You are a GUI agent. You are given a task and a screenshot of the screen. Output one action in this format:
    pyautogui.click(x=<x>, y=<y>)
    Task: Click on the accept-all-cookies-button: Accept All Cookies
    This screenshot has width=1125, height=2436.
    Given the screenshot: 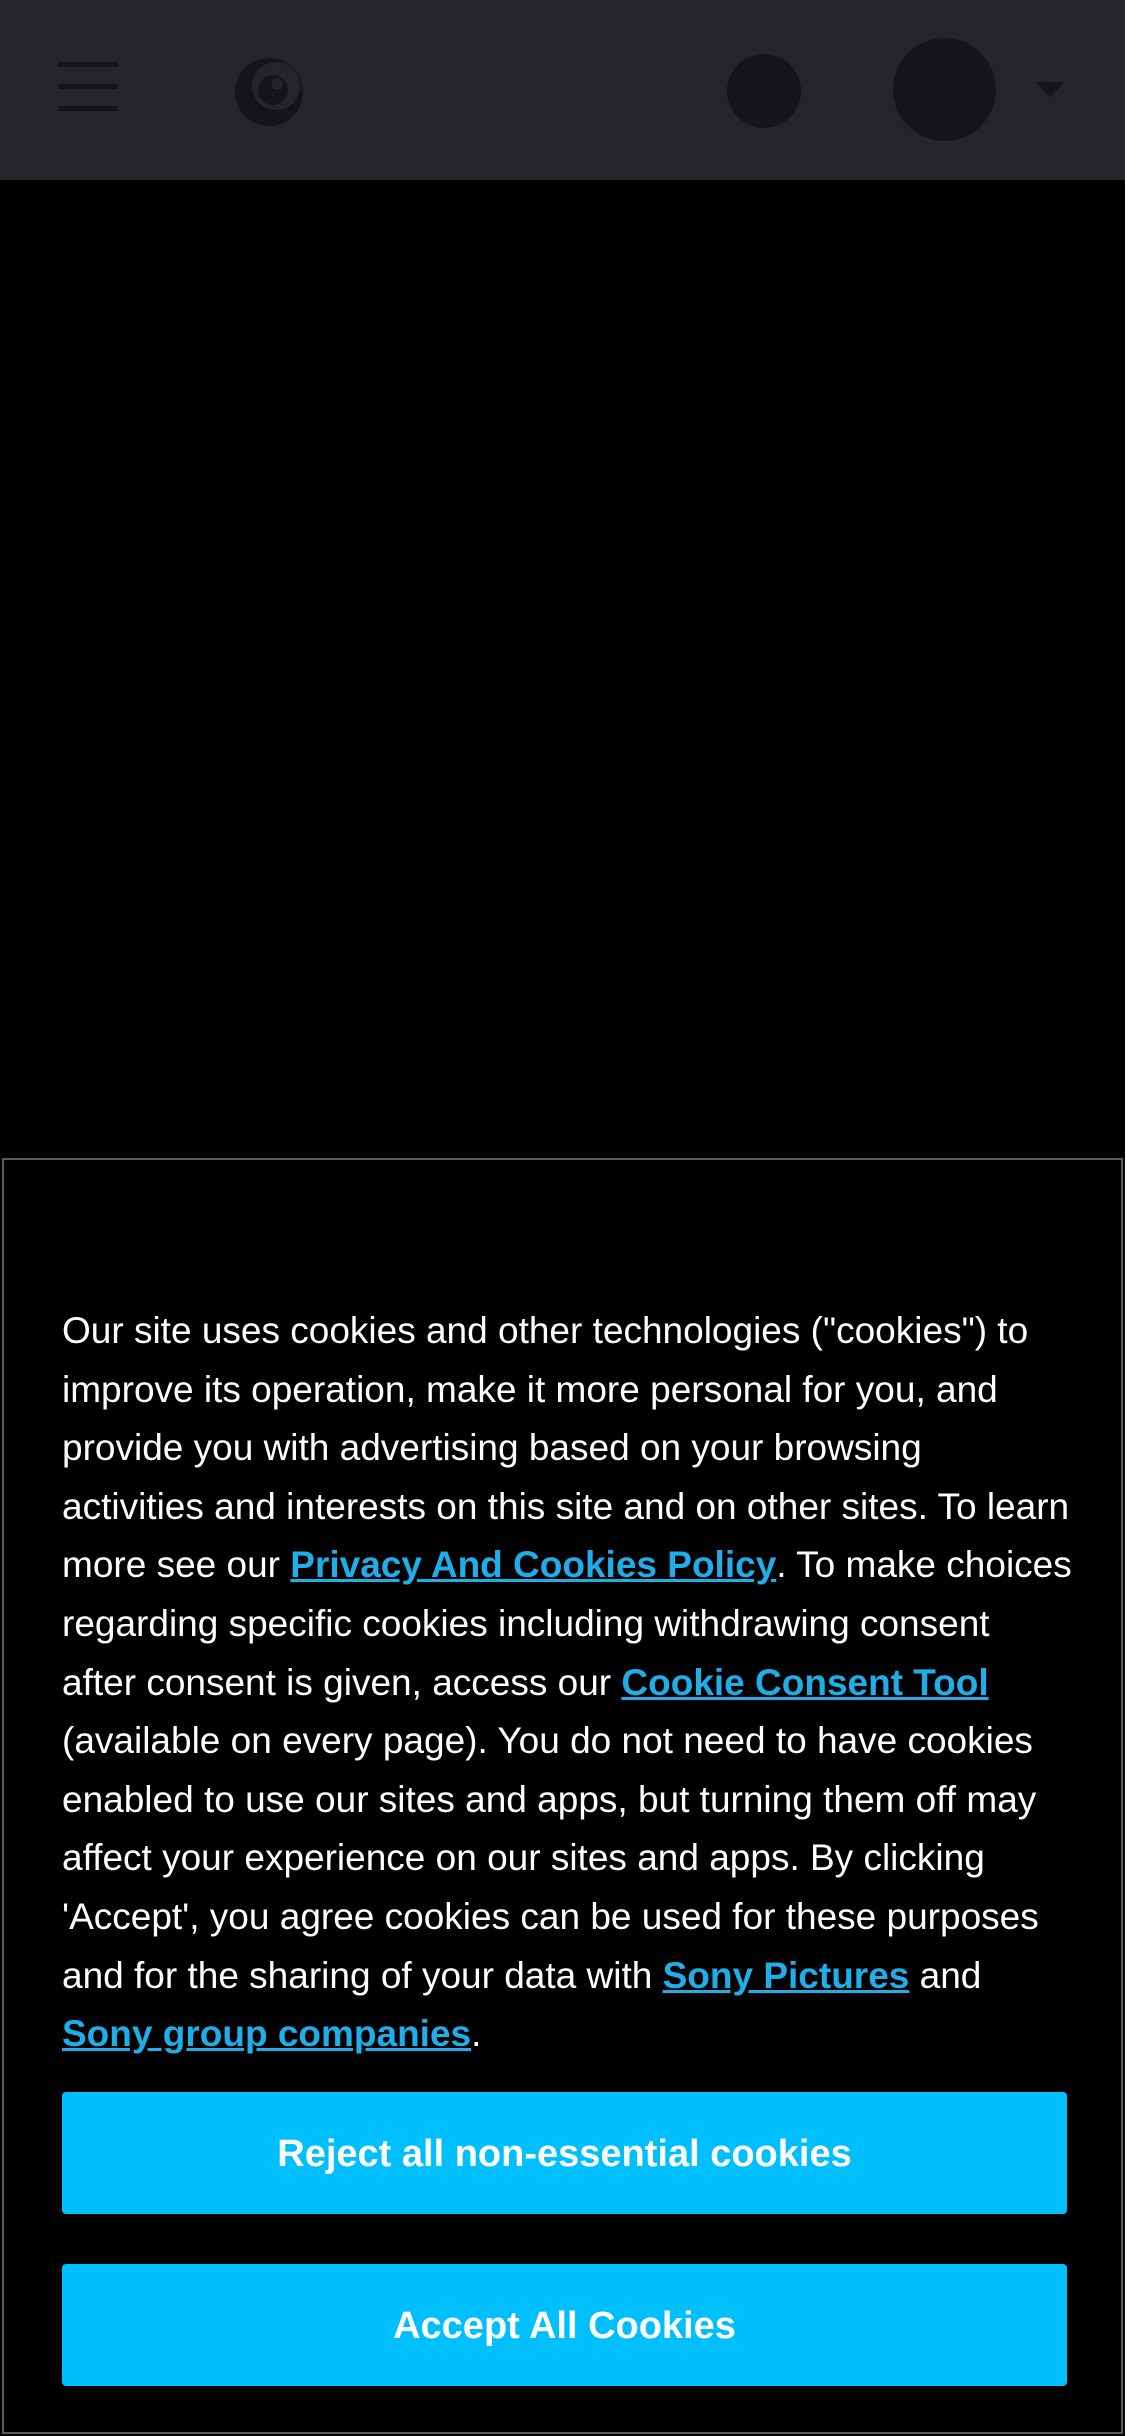 What is the action you would take?
    pyautogui.click(x=564, y=2325)
    